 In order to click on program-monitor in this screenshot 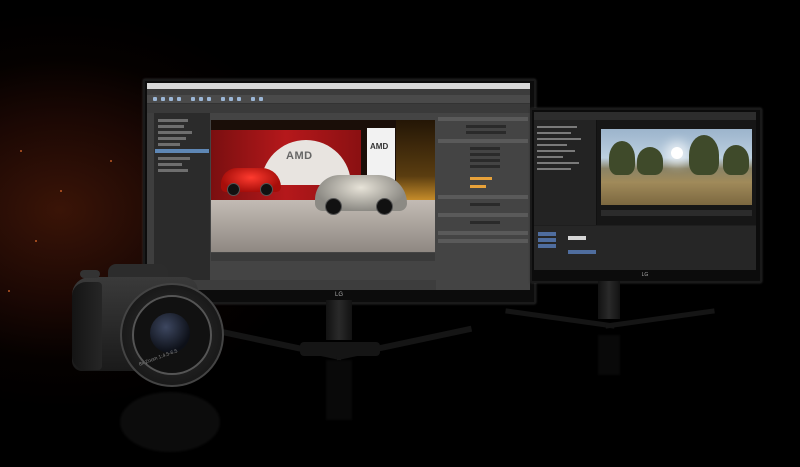, I will do `click(676, 172)`.